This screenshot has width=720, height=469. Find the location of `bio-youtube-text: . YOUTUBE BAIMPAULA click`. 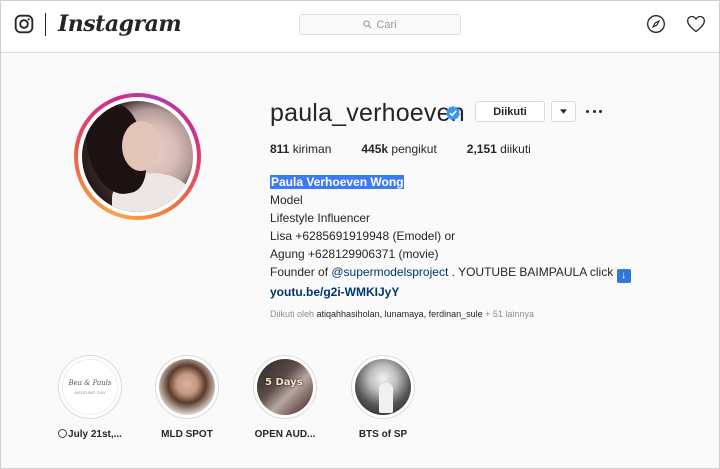

bio-youtube-text: . YOUTUBE BAIMPAULA click is located at coordinates (532, 272).